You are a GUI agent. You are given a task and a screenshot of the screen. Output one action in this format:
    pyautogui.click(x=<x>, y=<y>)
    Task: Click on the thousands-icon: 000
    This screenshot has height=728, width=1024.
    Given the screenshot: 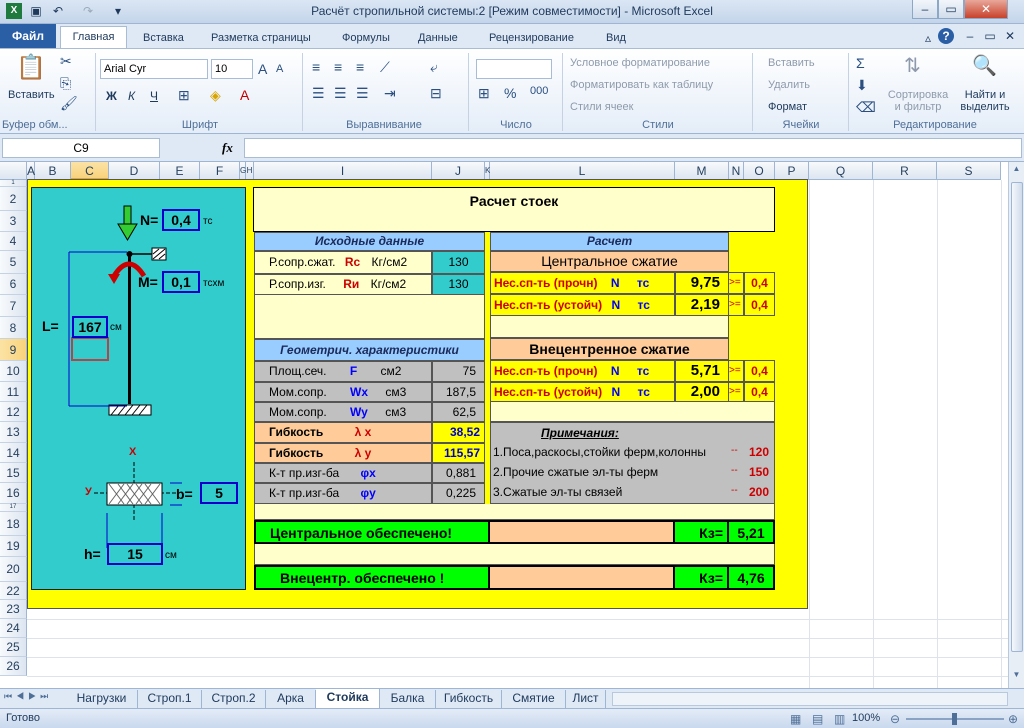 What is the action you would take?
    pyautogui.click(x=539, y=91)
    